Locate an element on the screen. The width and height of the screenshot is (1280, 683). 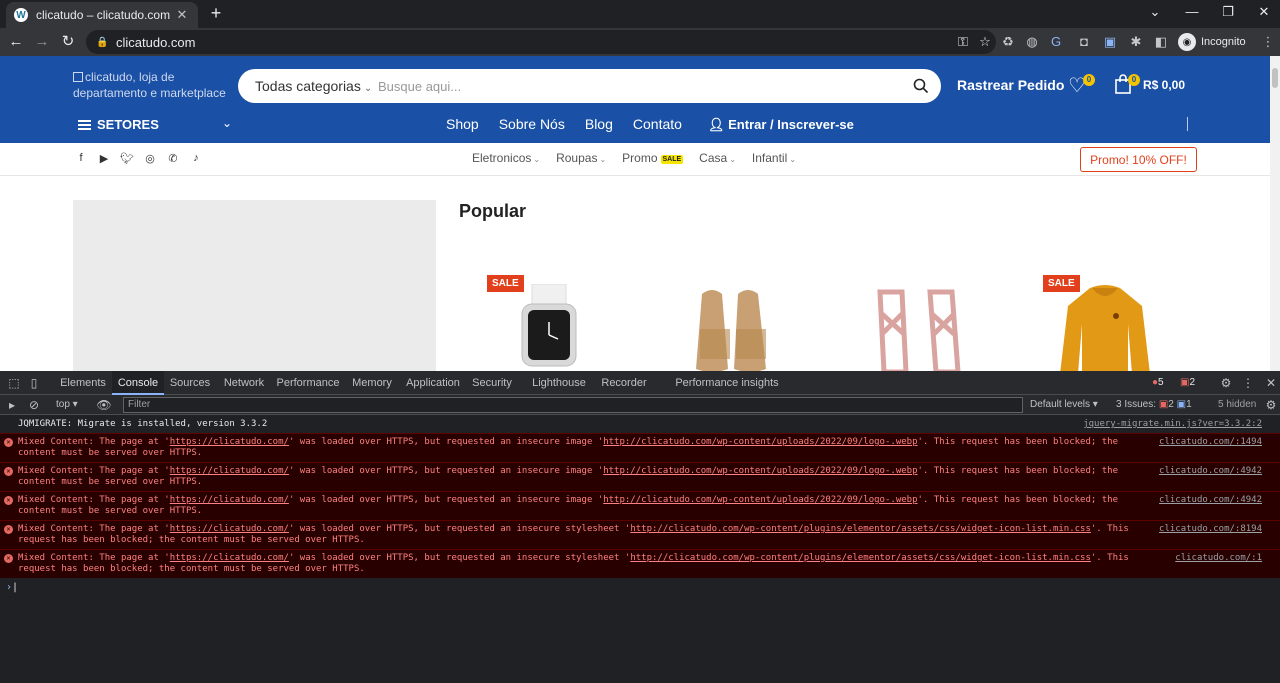
extension-globe-icon: ◍ is located at coordinates (1032, 42).